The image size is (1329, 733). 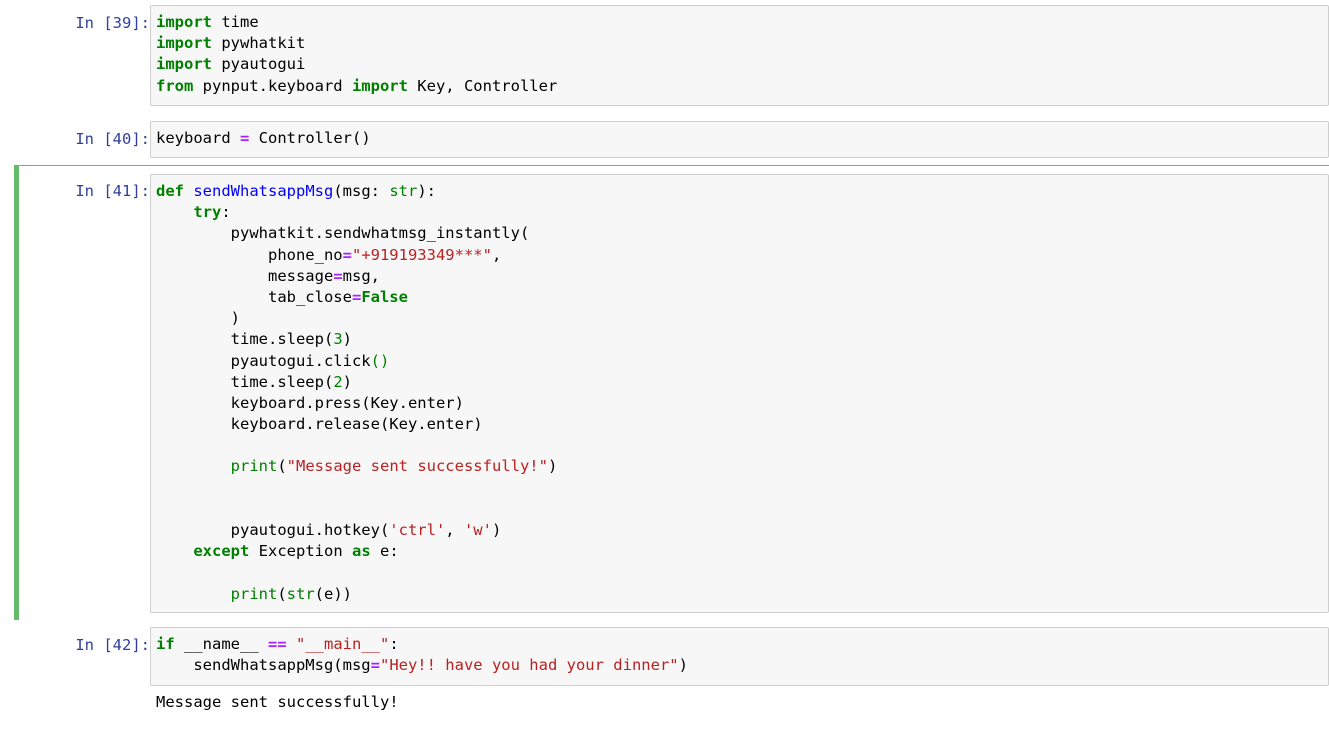 What do you see at coordinates (361, 191) in the screenshot?
I see `code-token: (msg:` at bounding box center [361, 191].